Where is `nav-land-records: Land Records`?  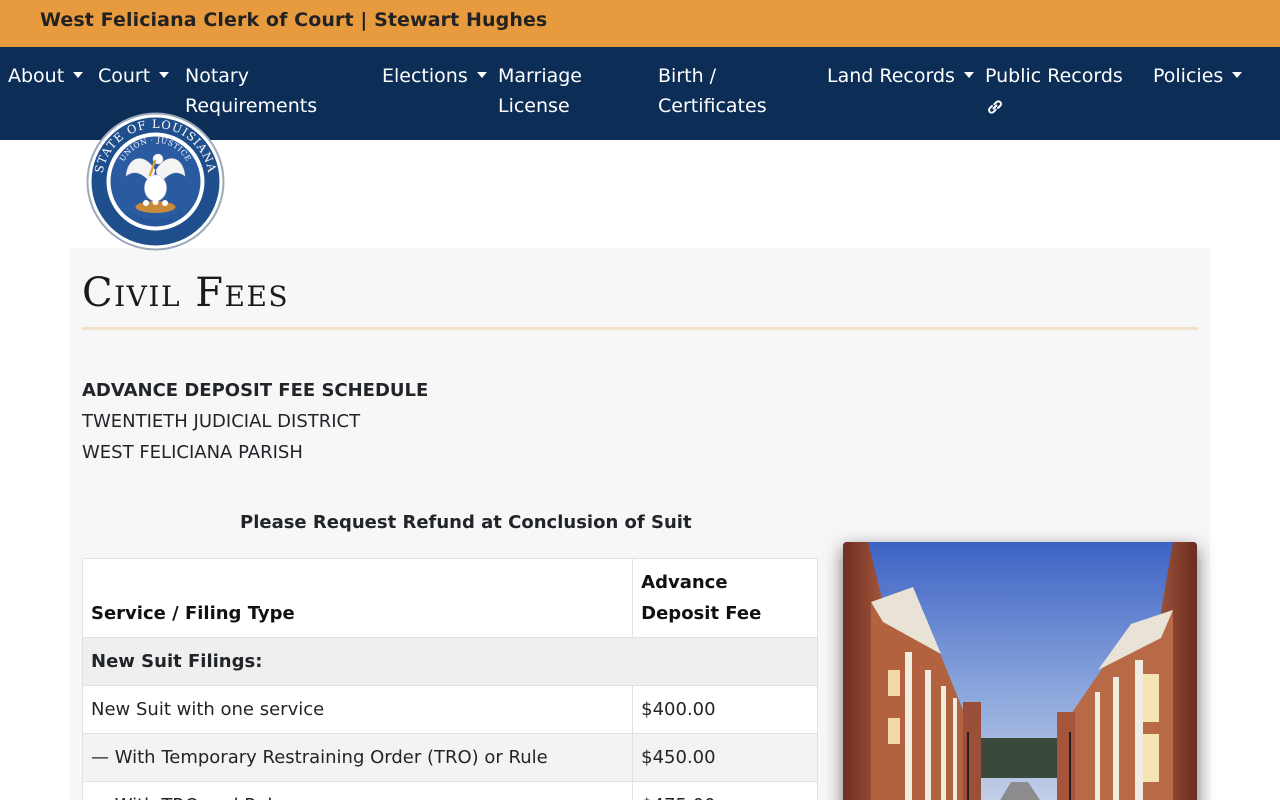 nav-land-records: Land Records is located at coordinates (900, 76).